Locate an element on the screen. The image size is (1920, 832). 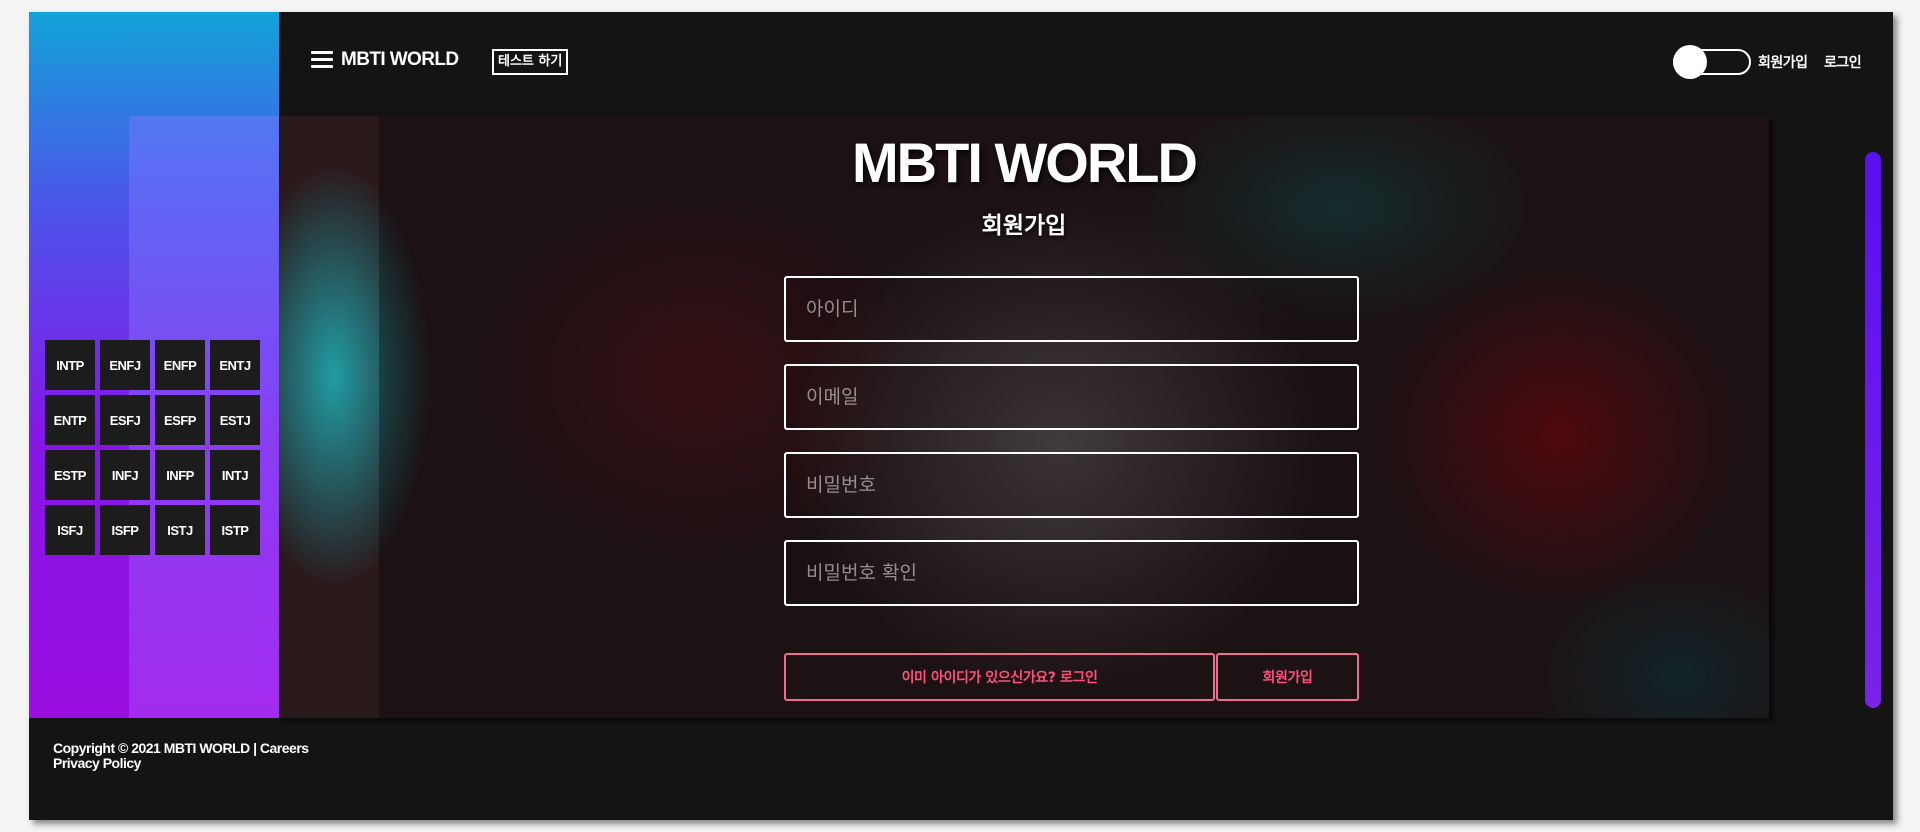
mbti-type-estj: ESTJ is located at coordinates (235, 420).